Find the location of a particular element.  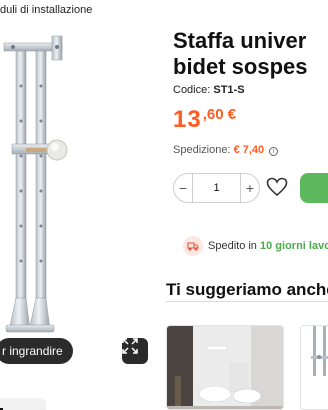

quantity-input: 1 is located at coordinates (216, 188).